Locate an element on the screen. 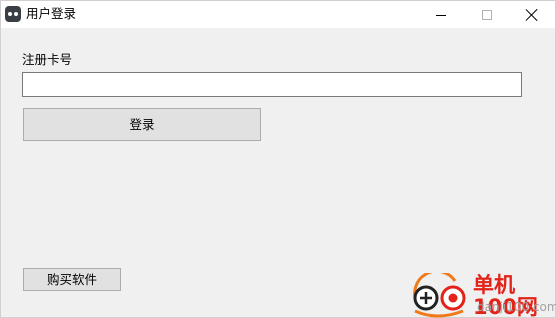  maximize-icon is located at coordinates (487, 14).